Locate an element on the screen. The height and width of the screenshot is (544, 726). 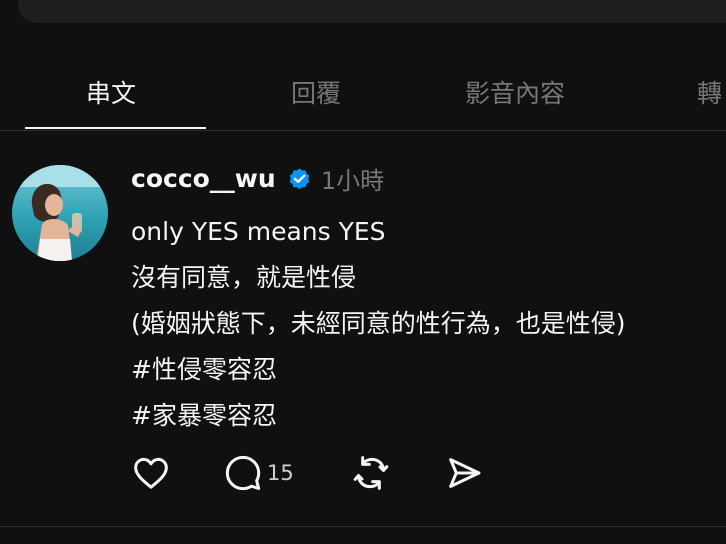
like-button is located at coordinates (151, 473).